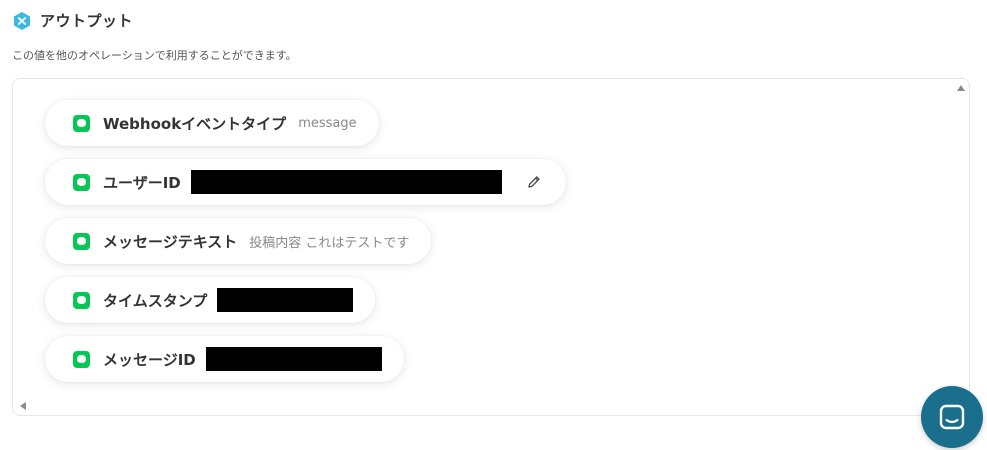 This screenshot has width=987, height=450. Describe the element at coordinates (154, 55) in the screenshot. I see `section-description: この値を他のオペレーションで利用することができます。` at that location.